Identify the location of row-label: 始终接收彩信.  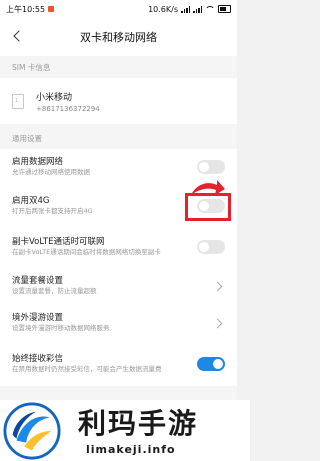
(38, 359).